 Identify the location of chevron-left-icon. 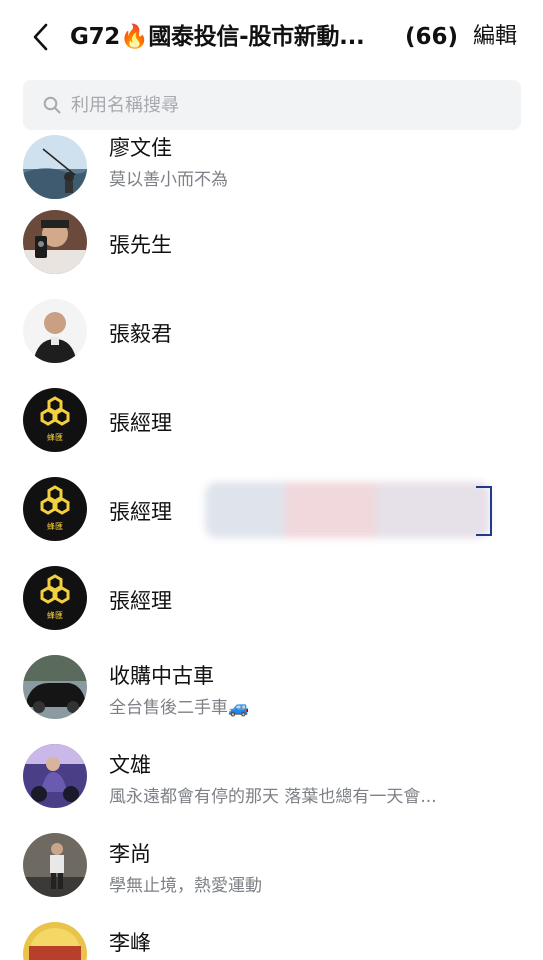
(40, 37).